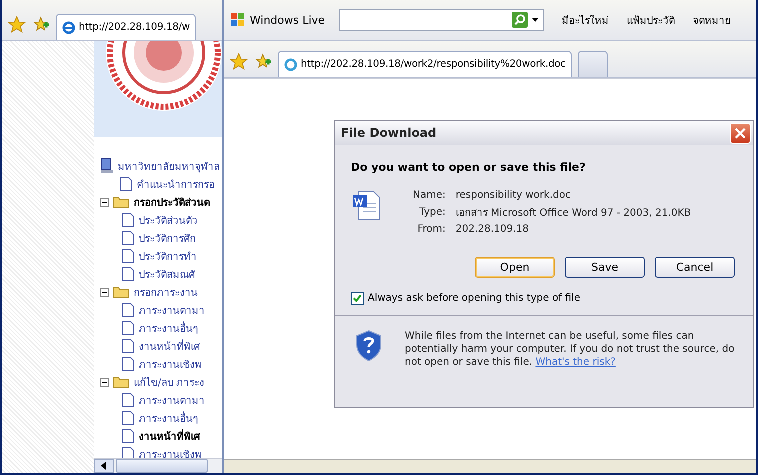  I want to click on field-value: 202.28.109.18, so click(493, 229).